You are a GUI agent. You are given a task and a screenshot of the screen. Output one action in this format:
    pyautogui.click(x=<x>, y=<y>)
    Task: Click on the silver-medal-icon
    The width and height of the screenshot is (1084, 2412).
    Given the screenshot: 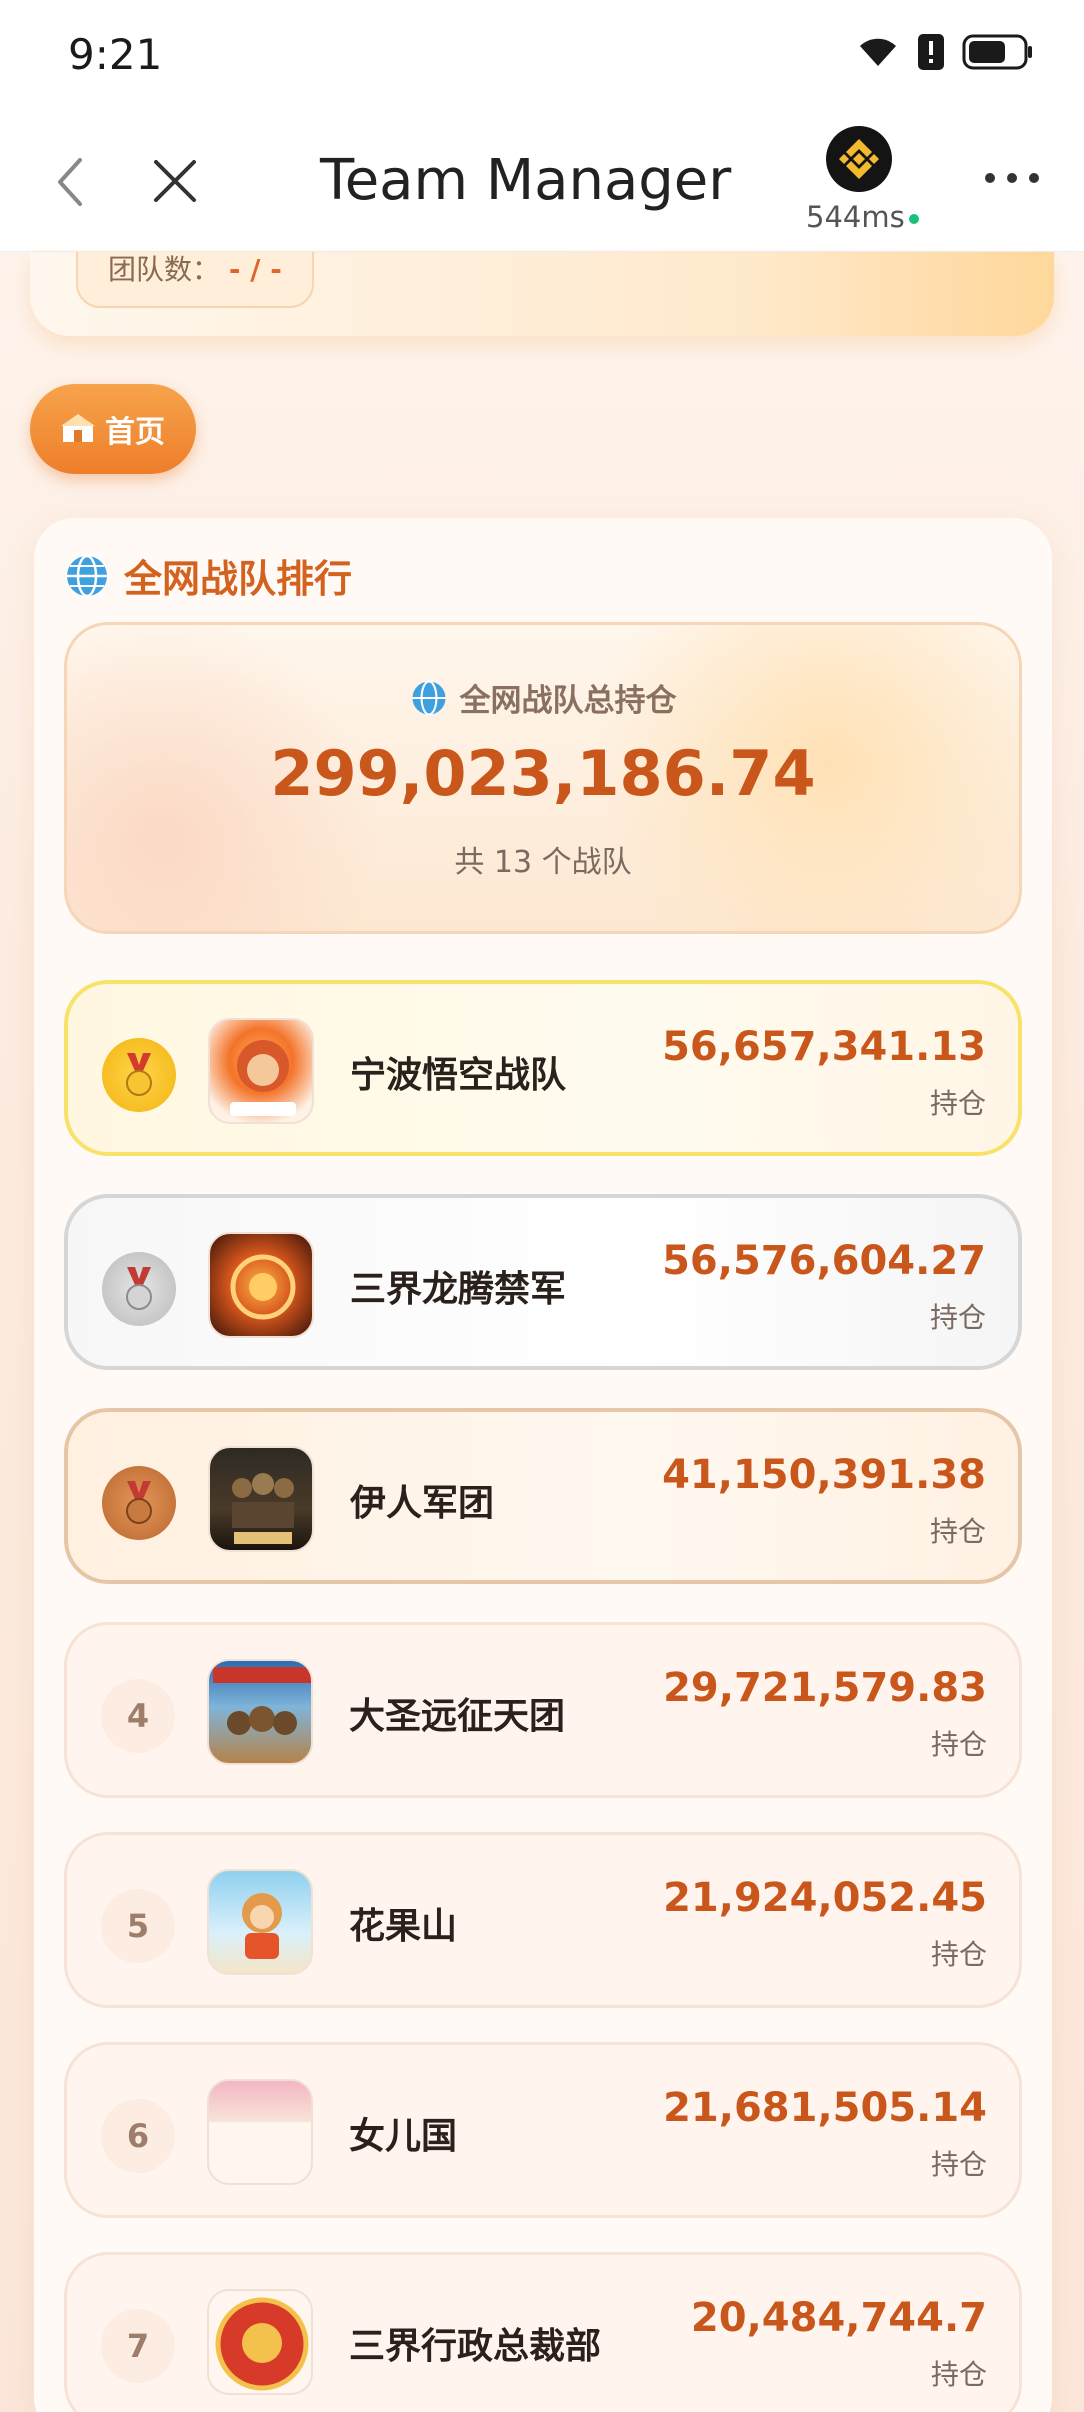 What is the action you would take?
    pyautogui.click(x=139, y=1289)
    